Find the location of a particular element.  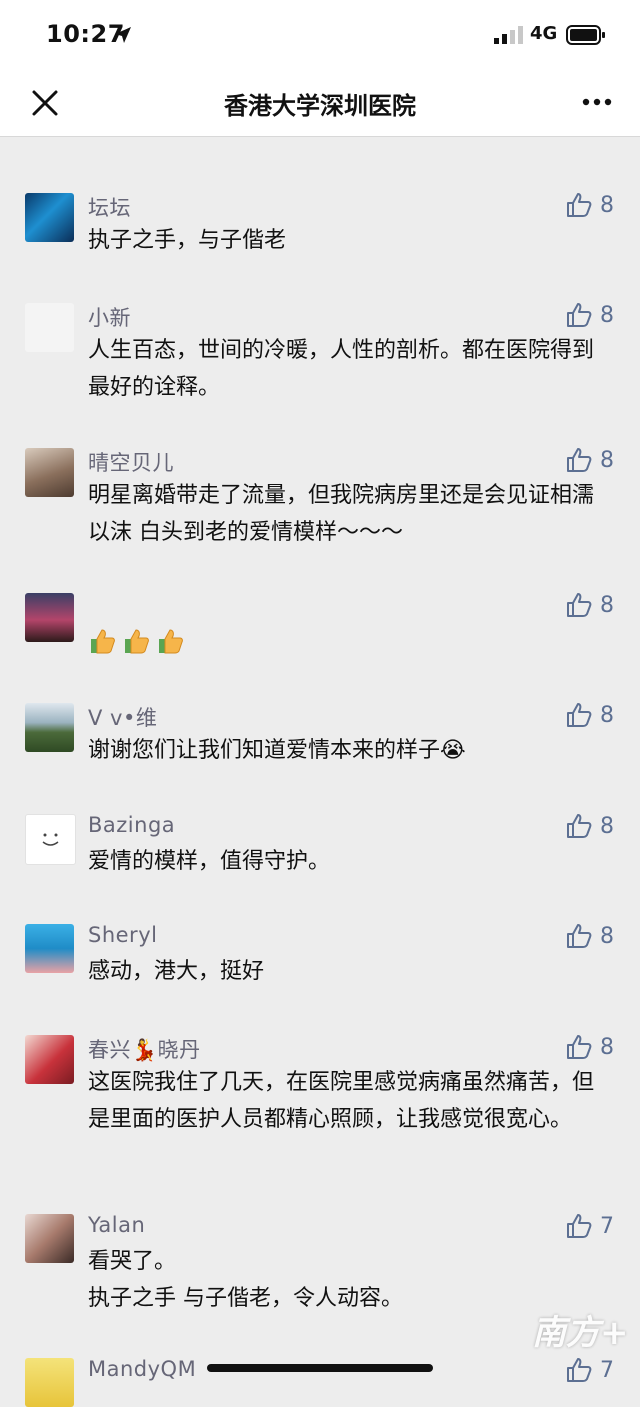

comment-text: 执子之手，与子偕老 is located at coordinates (187, 240).